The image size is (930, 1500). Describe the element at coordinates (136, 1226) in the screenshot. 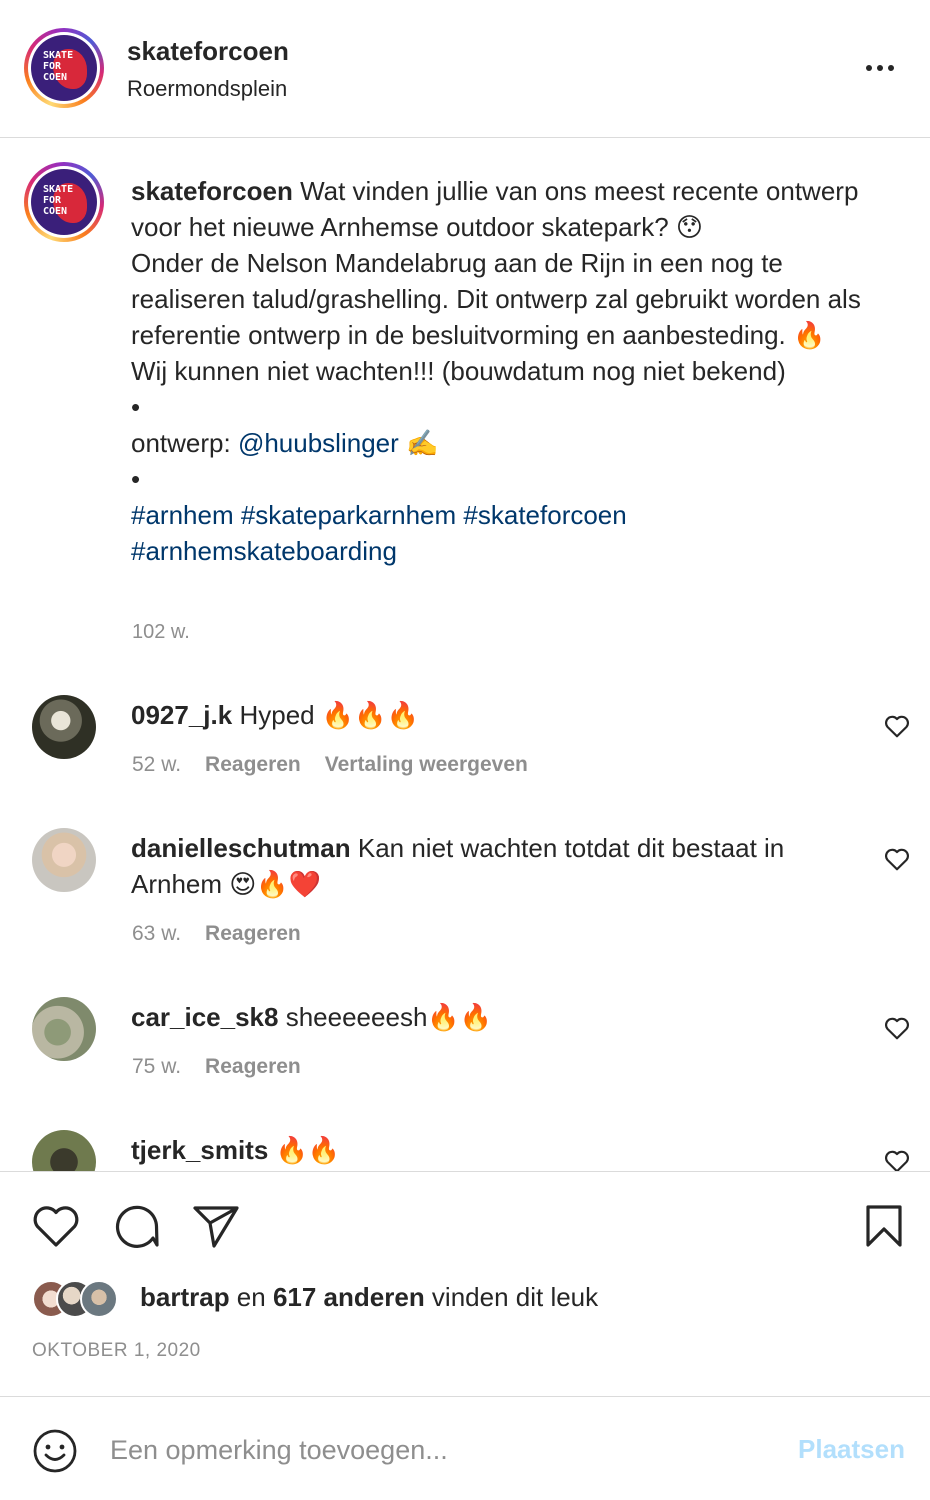

I see `comment-bubble-icon` at that location.